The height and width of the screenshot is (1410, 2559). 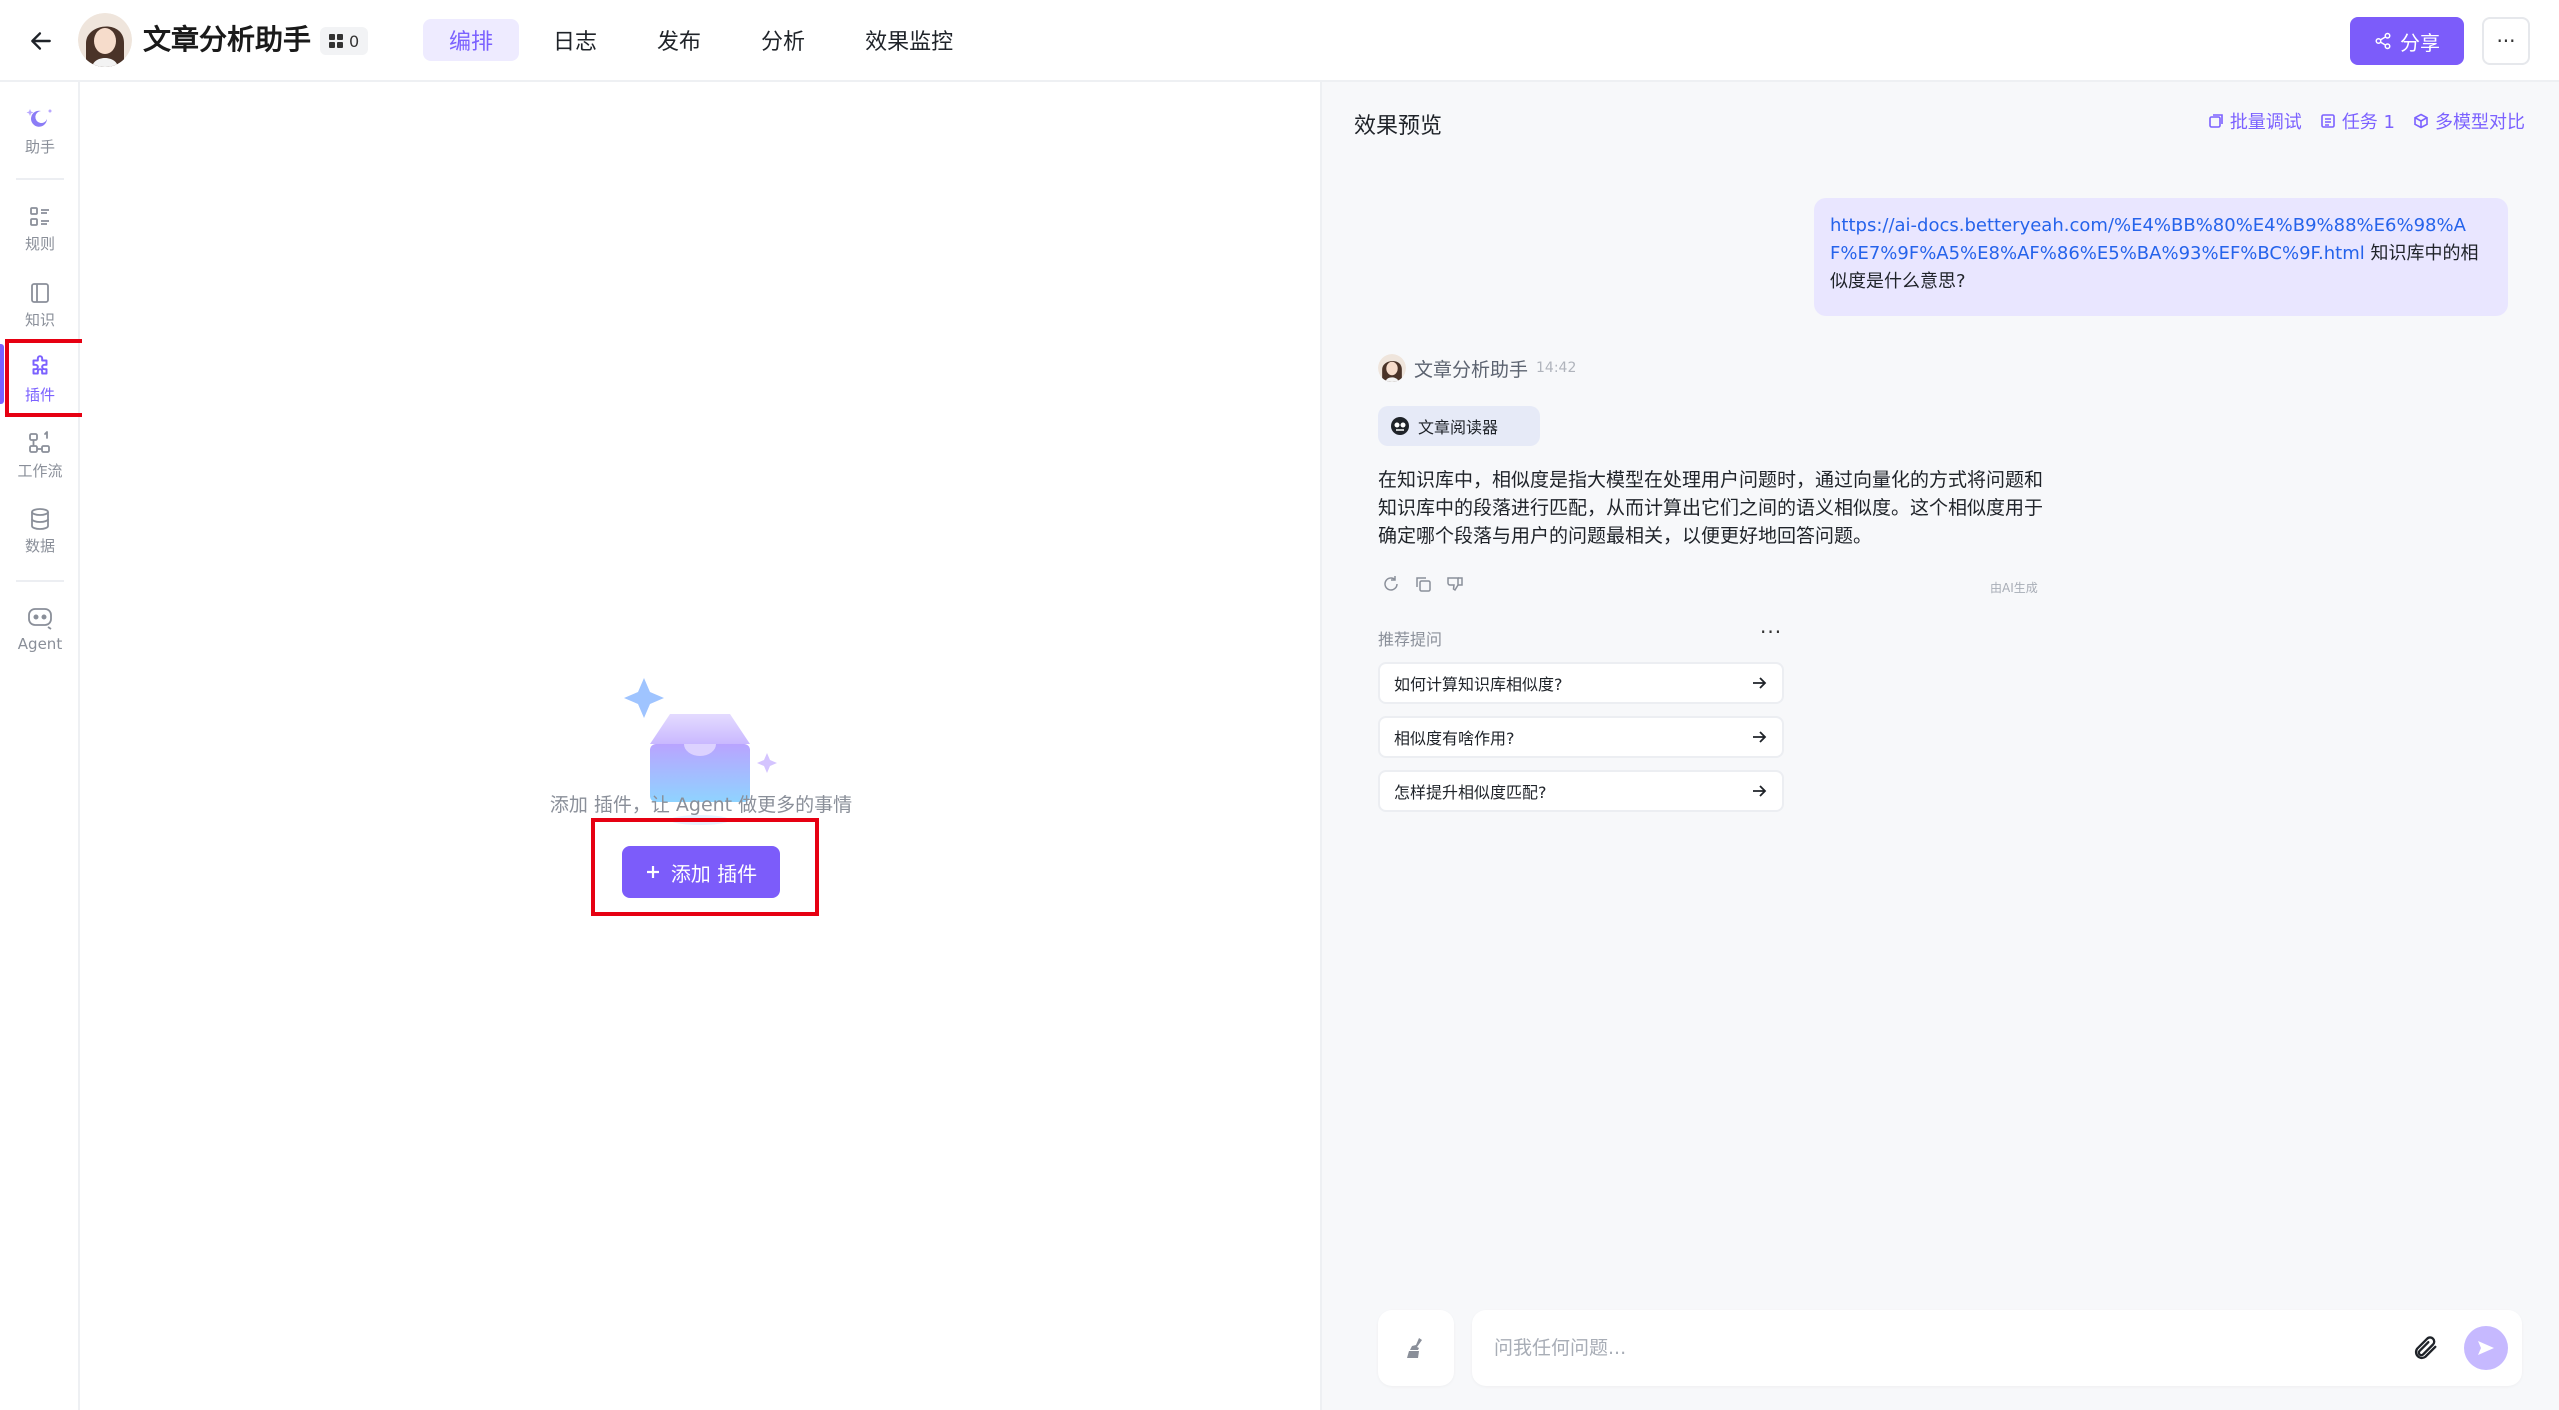 I want to click on suggested-question-text: 怎样提升相似度匹配?, so click(x=1470, y=792).